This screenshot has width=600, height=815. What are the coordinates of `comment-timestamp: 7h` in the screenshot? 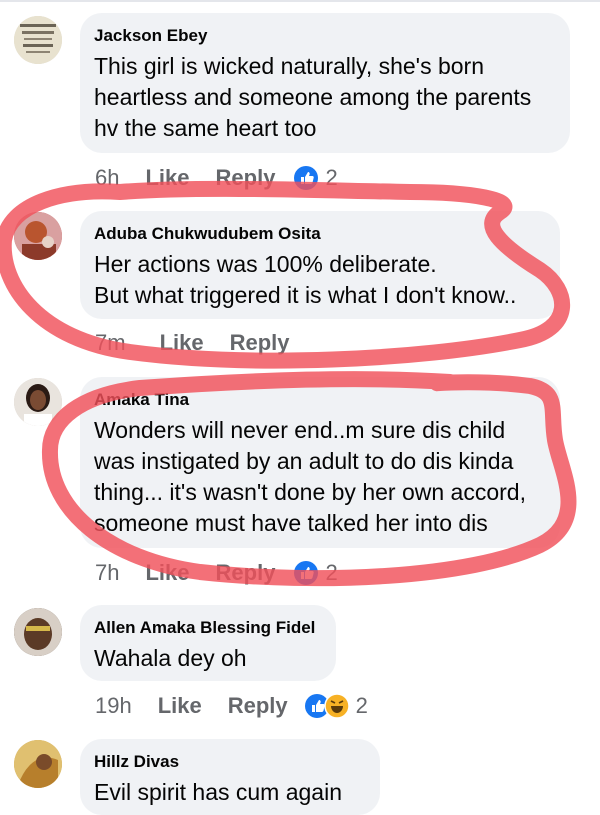 It's located at (107, 573).